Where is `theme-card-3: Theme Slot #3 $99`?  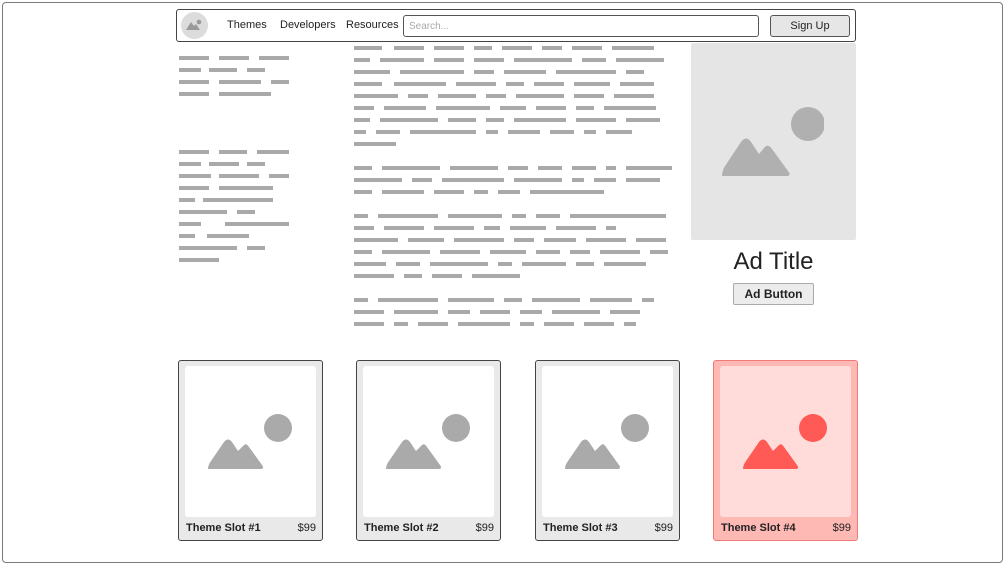 theme-card-3: Theme Slot #3 $99 is located at coordinates (607, 450).